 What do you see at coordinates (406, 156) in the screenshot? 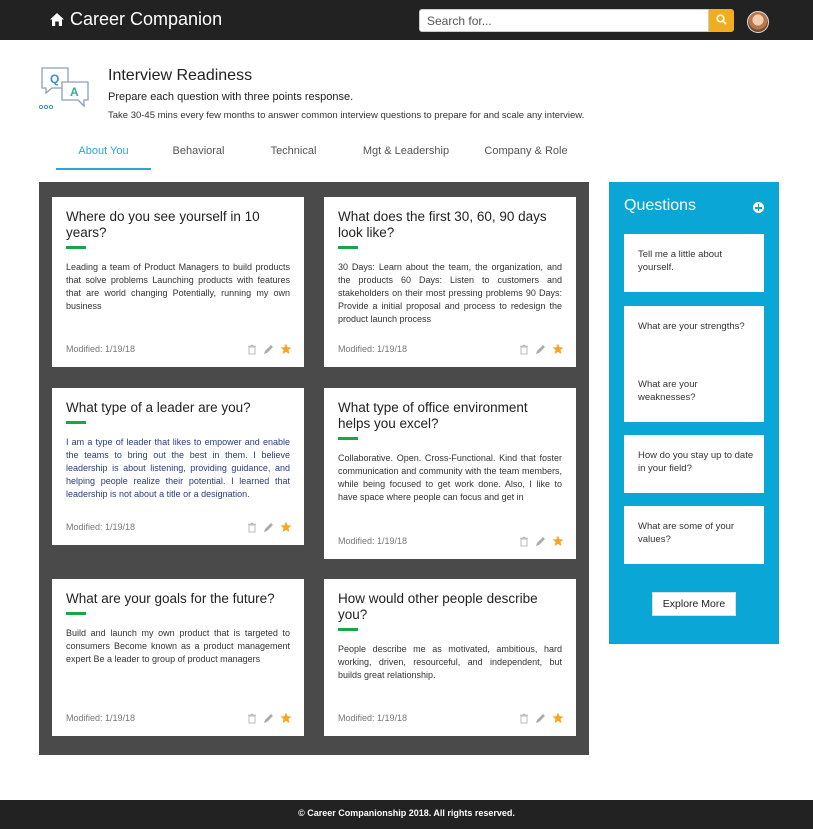
I see `tab-mgt-leadership: Mgt & Leadership` at bounding box center [406, 156].